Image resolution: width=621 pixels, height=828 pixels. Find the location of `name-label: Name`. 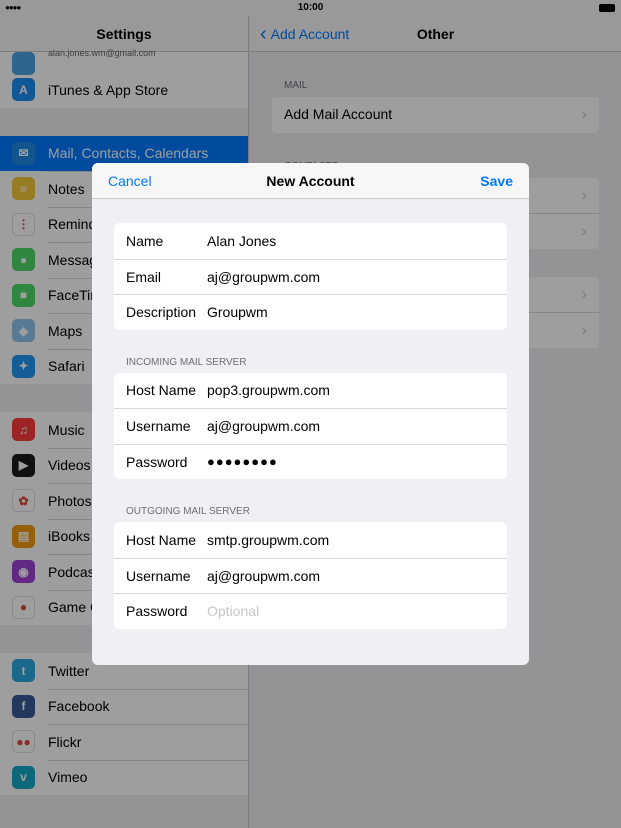

name-label: Name is located at coordinates (145, 240).